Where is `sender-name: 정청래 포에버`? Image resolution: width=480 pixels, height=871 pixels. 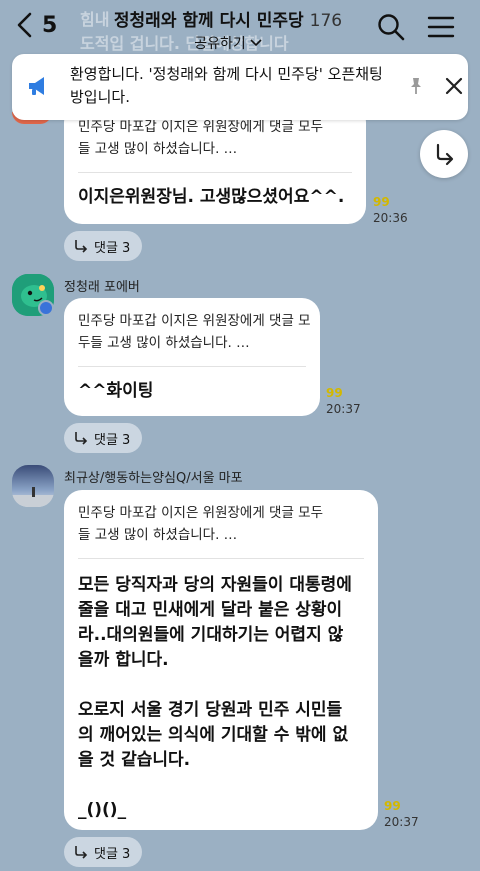
sender-name: 정청래 포에버 is located at coordinates (102, 287).